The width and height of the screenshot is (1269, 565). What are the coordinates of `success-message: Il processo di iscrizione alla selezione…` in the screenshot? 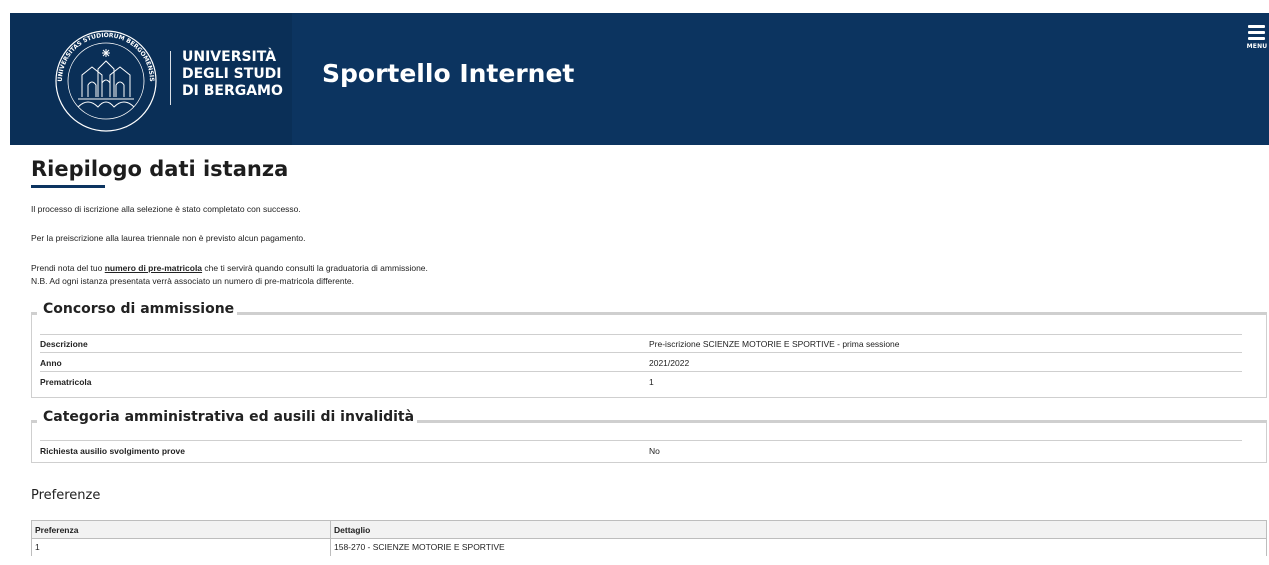 It's located at (166, 209).